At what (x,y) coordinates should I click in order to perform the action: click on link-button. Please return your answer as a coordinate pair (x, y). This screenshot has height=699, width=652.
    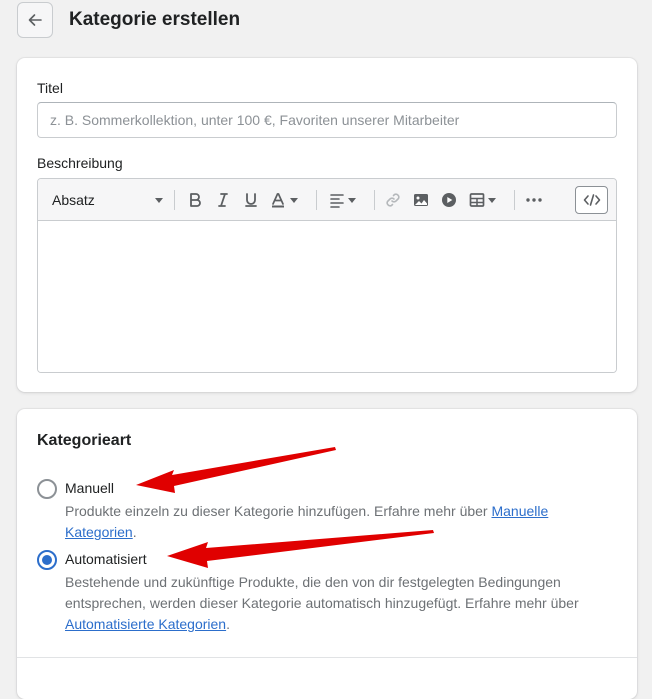
    Looking at the image, I should click on (393, 200).